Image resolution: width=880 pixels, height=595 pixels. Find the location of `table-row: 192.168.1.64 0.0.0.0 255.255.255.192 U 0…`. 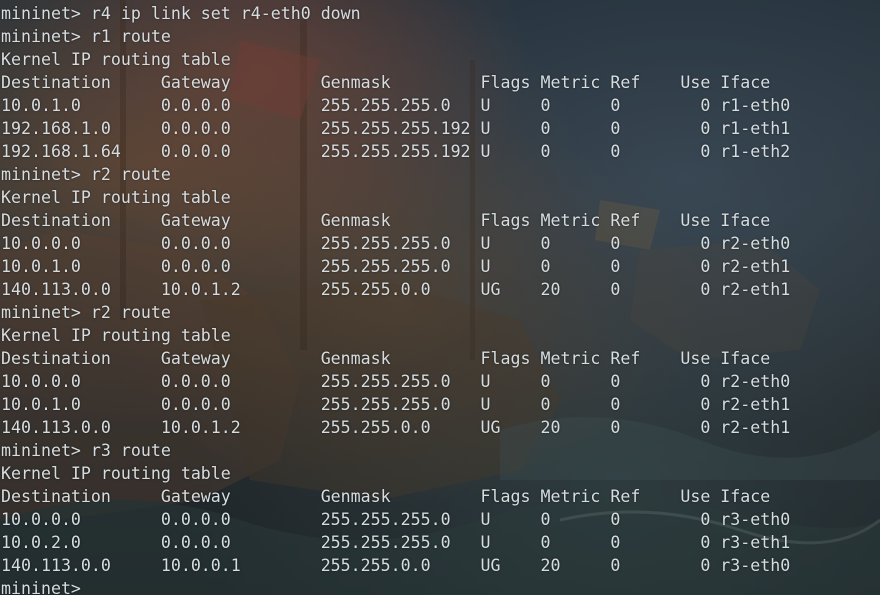

table-row: 192.168.1.64 0.0.0.0 255.255.255.192 U 0… is located at coordinates (396, 151).